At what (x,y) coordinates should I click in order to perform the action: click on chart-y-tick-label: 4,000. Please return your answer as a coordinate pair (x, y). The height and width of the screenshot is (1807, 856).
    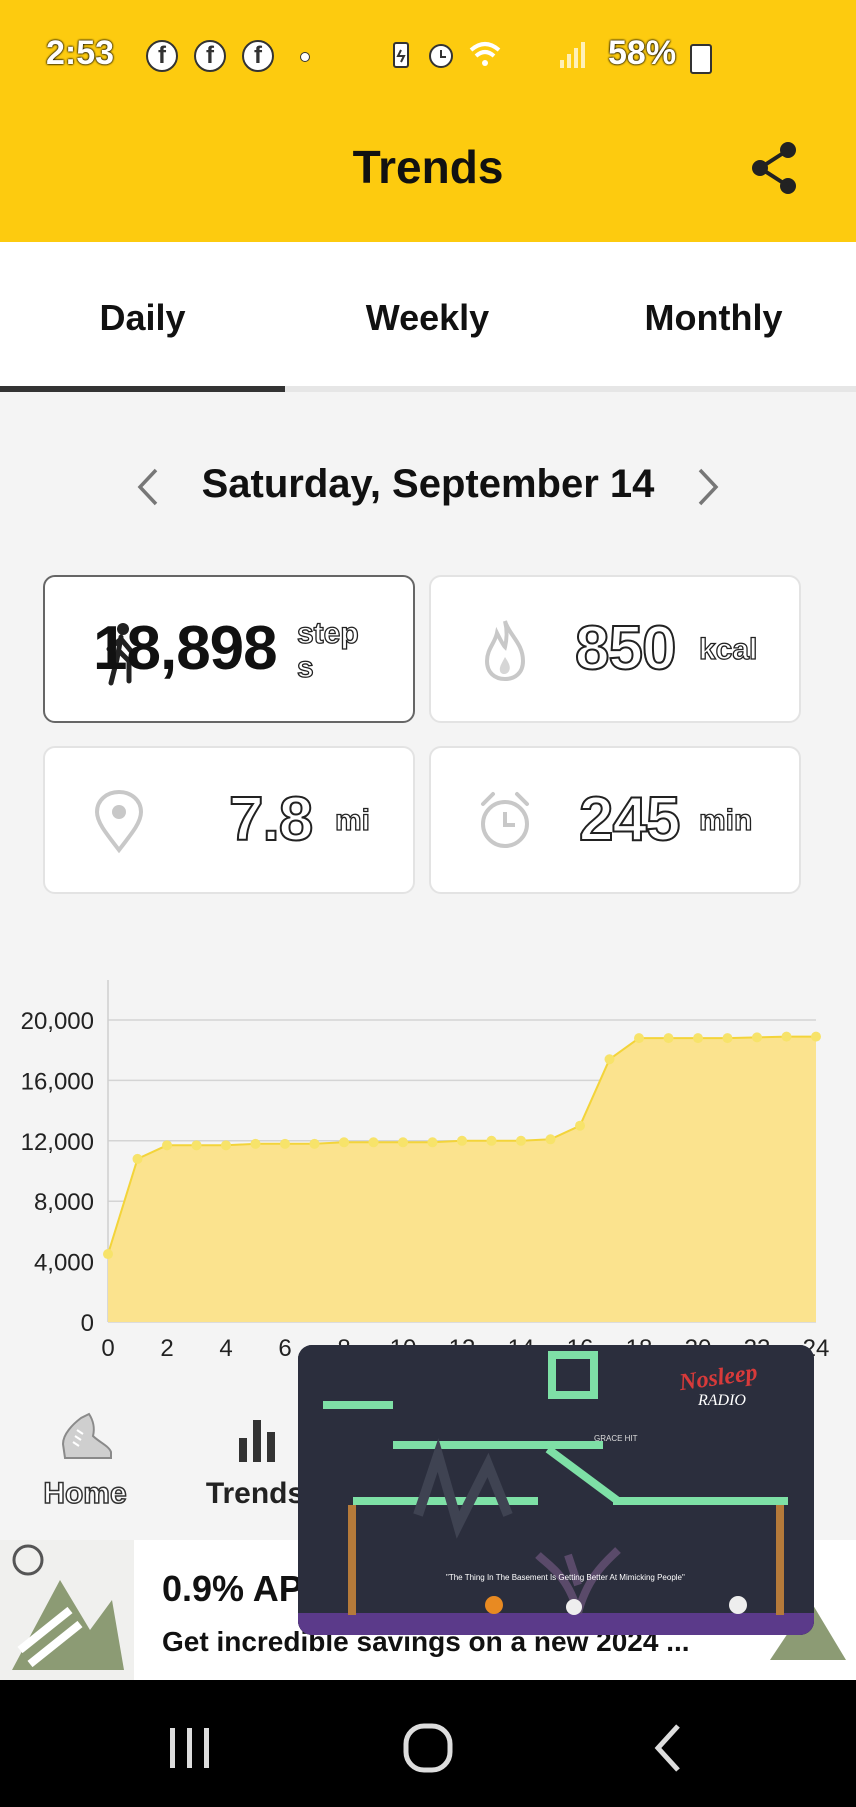
    Looking at the image, I should click on (64, 1263).